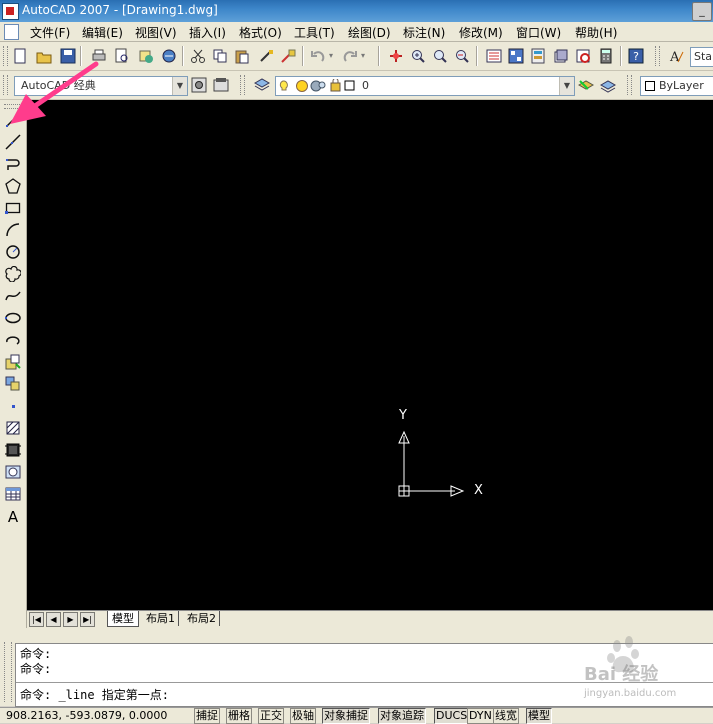 This screenshot has height=724, width=713. What do you see at coordinates (102, 32) in the screenshot?
I see `menu-edit: 编辑(E)` at bounding box center [102, 32].